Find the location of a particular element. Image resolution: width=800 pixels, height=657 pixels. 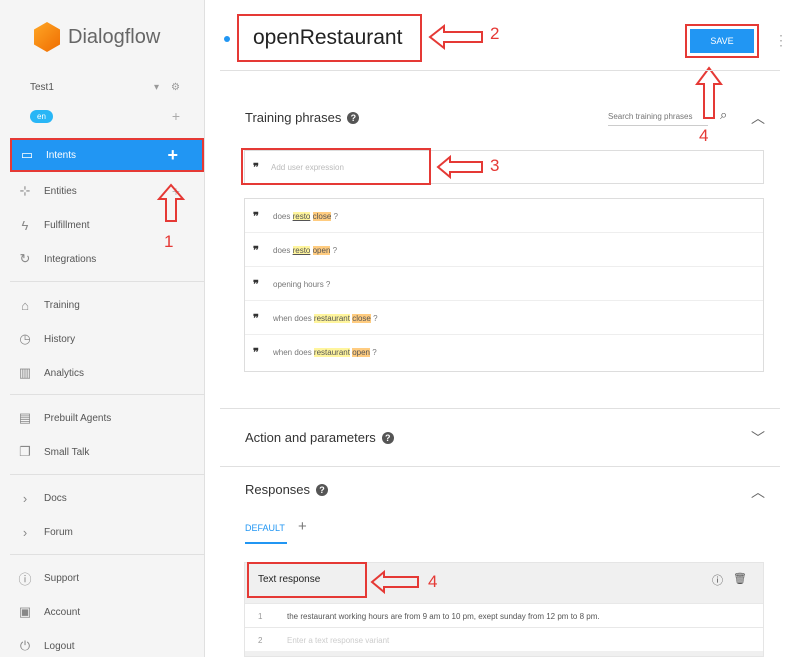

response-row: 2 Enter a text response variant is located at coordinates (504, 639).